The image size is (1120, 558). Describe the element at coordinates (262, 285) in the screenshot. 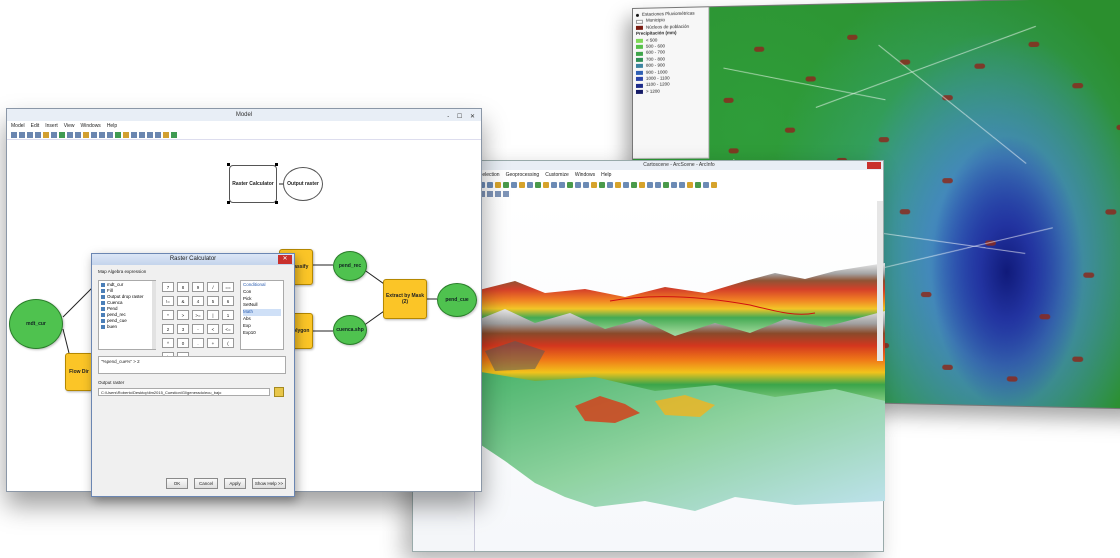

I see `function-category: Conditional` at that location.